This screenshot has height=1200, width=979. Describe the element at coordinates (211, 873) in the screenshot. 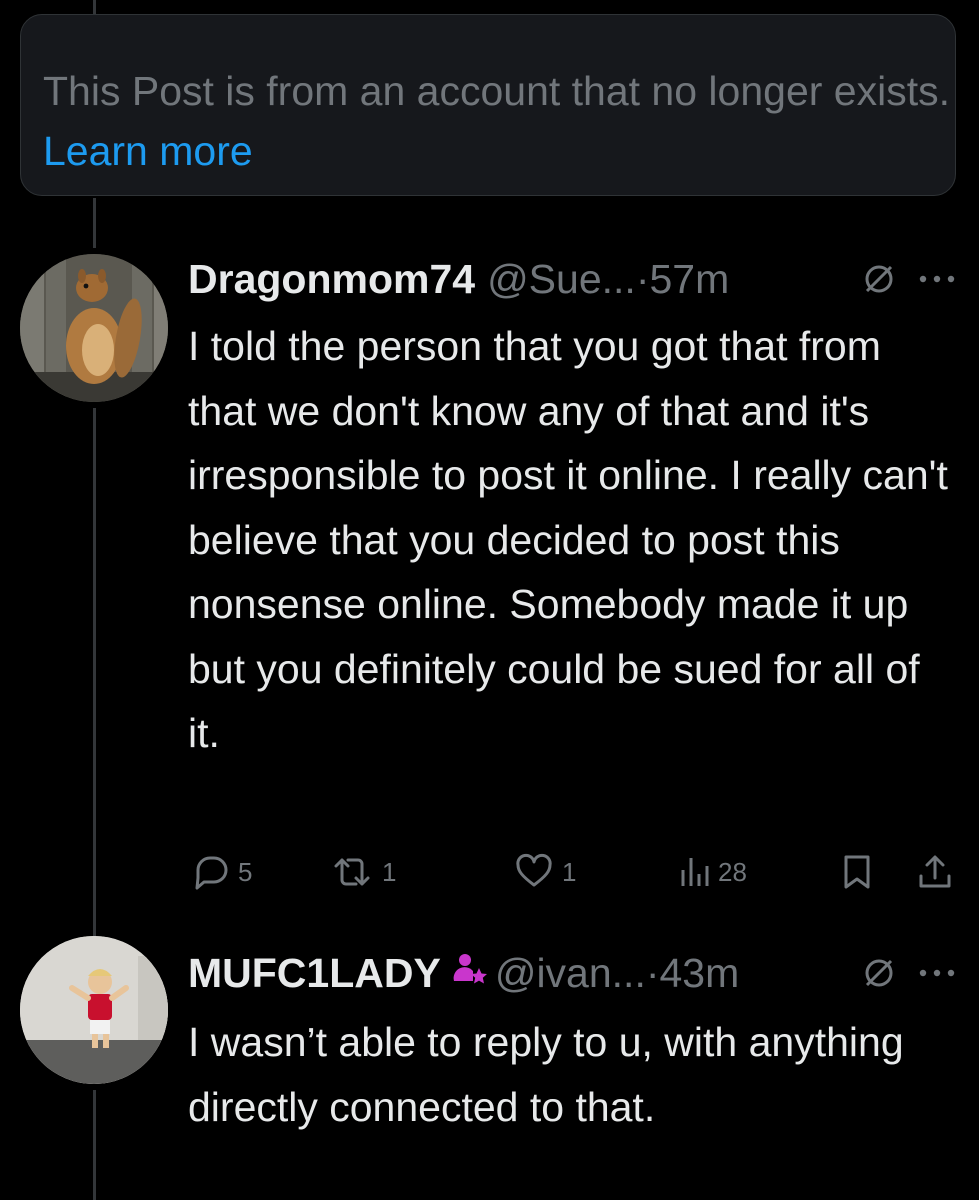

I see `reply-icon` at that location.